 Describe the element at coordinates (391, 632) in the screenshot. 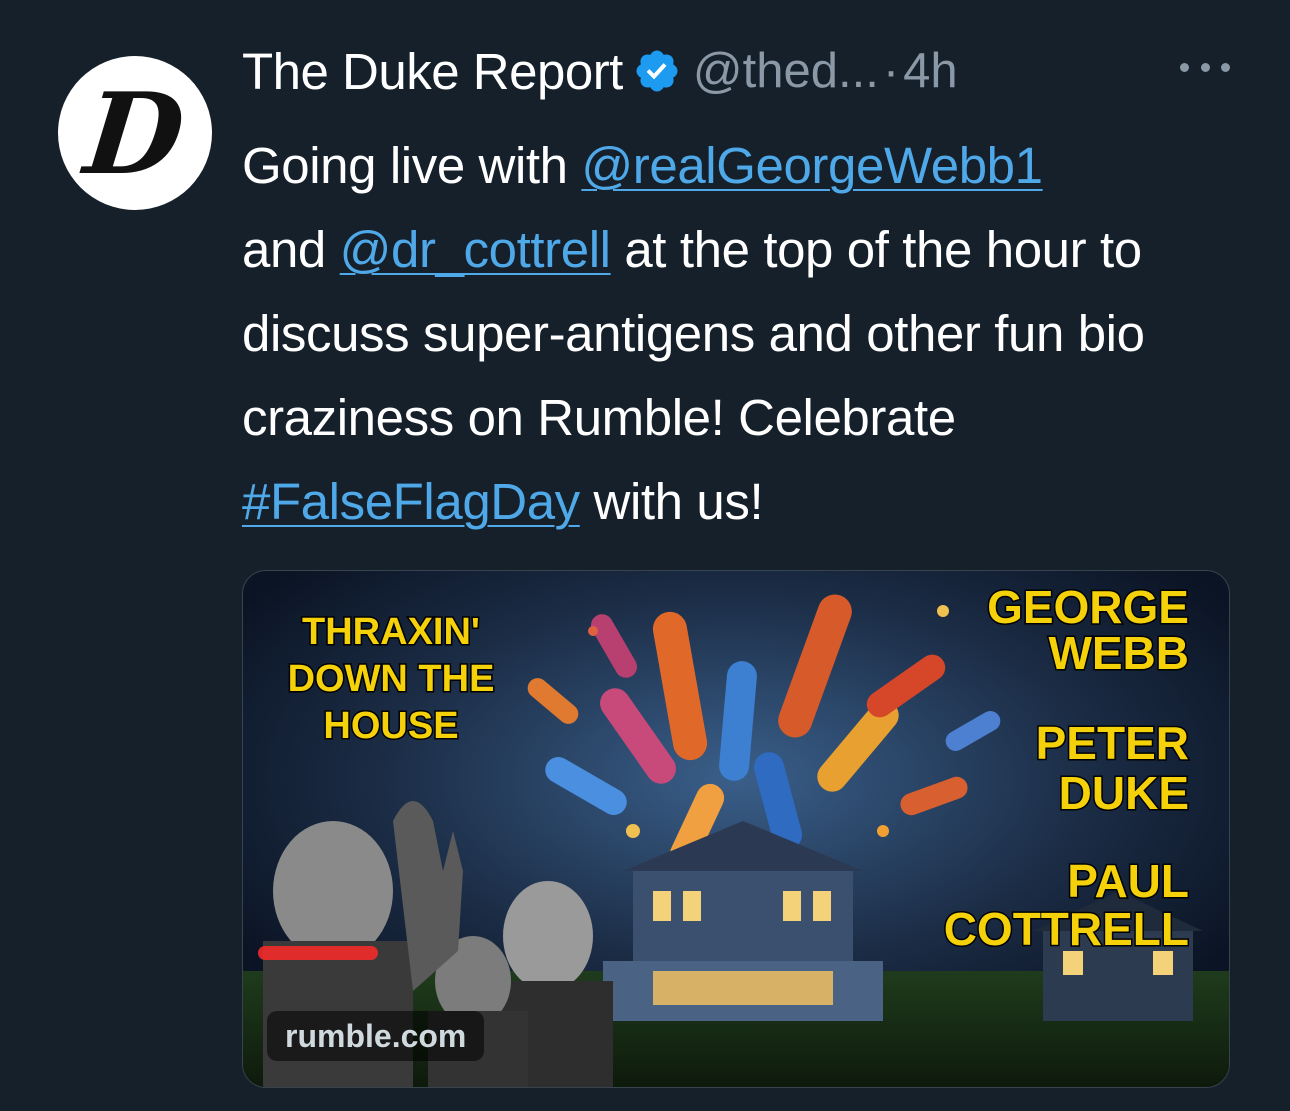

I see `poster-title-line: THRAXIN'` at that location.